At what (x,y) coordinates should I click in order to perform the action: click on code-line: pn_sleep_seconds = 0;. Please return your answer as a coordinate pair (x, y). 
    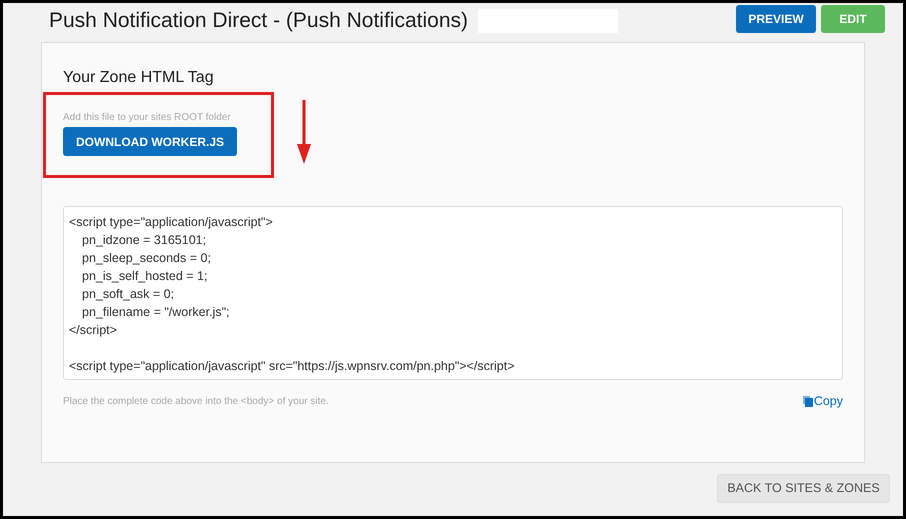
    Looking at the image, I should click on (146, 258).